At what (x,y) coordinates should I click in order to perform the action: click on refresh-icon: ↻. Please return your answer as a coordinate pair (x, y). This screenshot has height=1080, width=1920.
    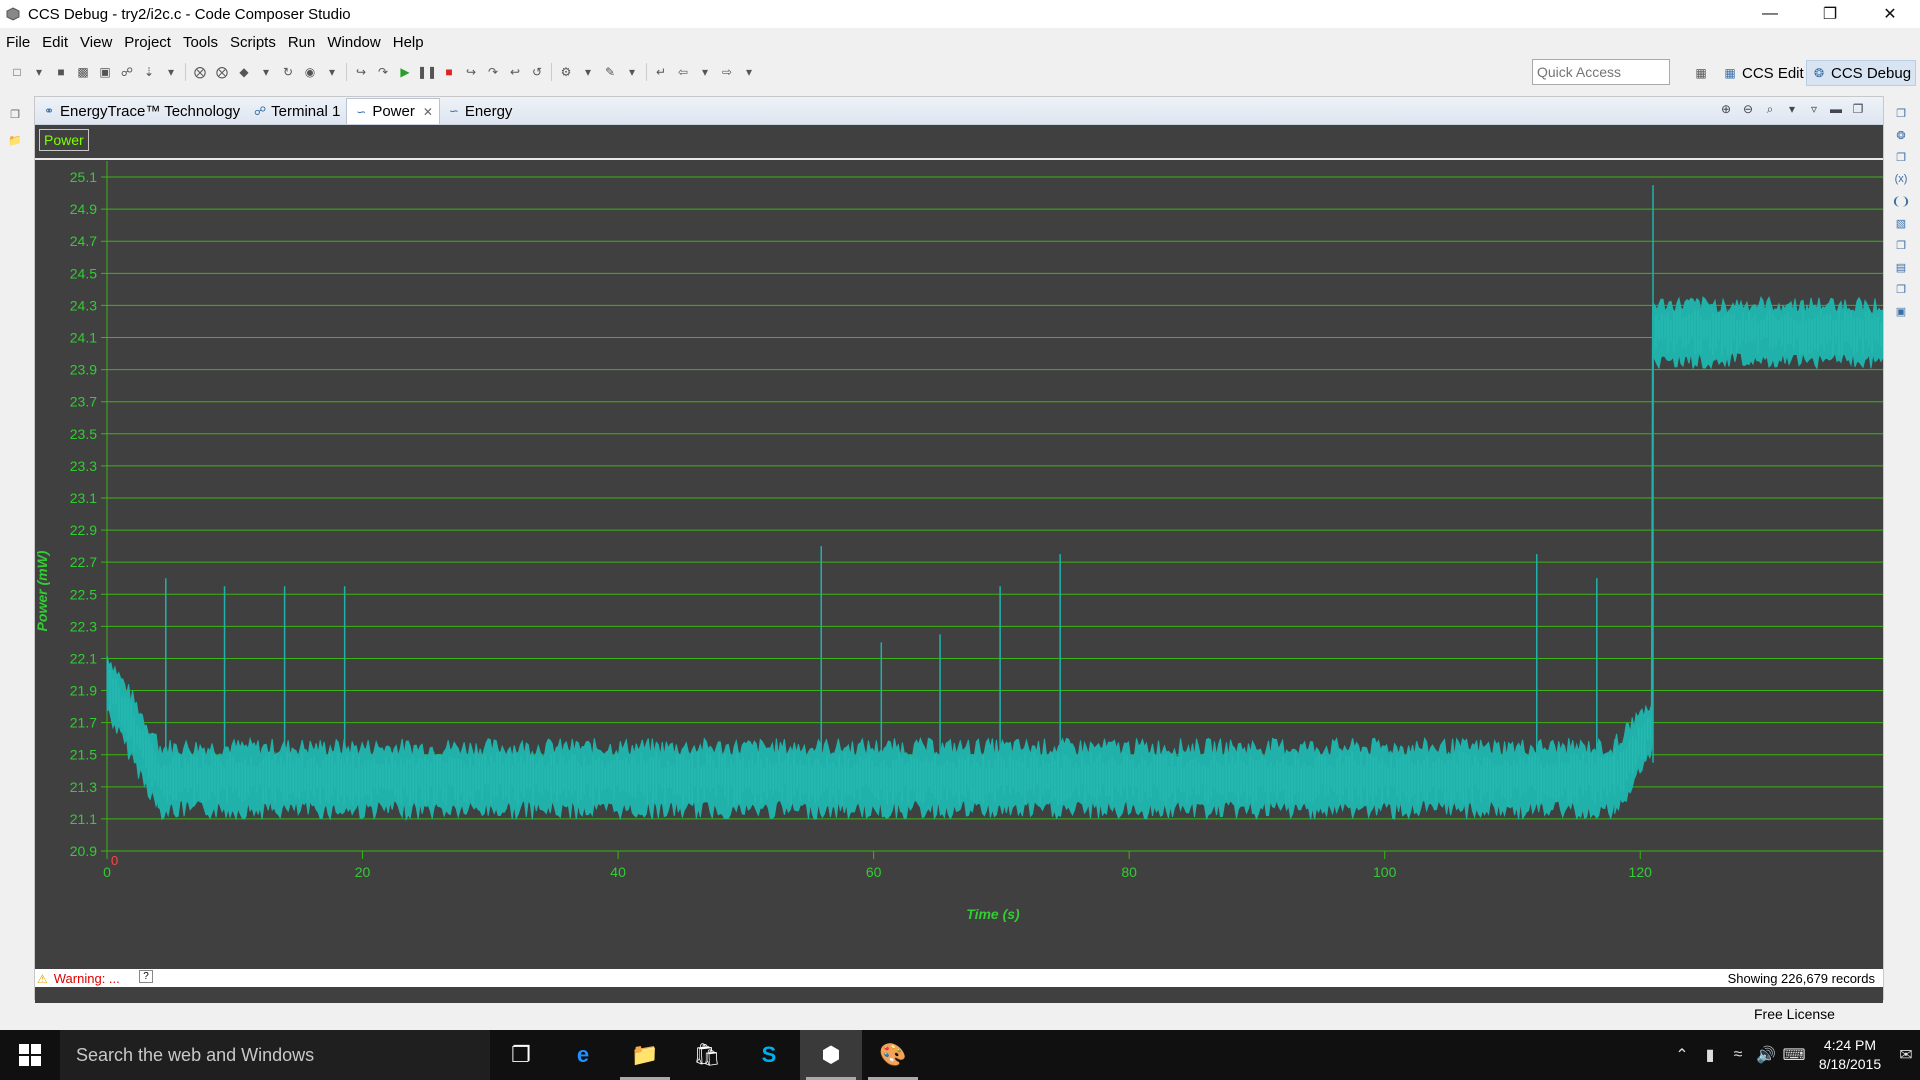
    Looking at the image, I should click on (288, 72).